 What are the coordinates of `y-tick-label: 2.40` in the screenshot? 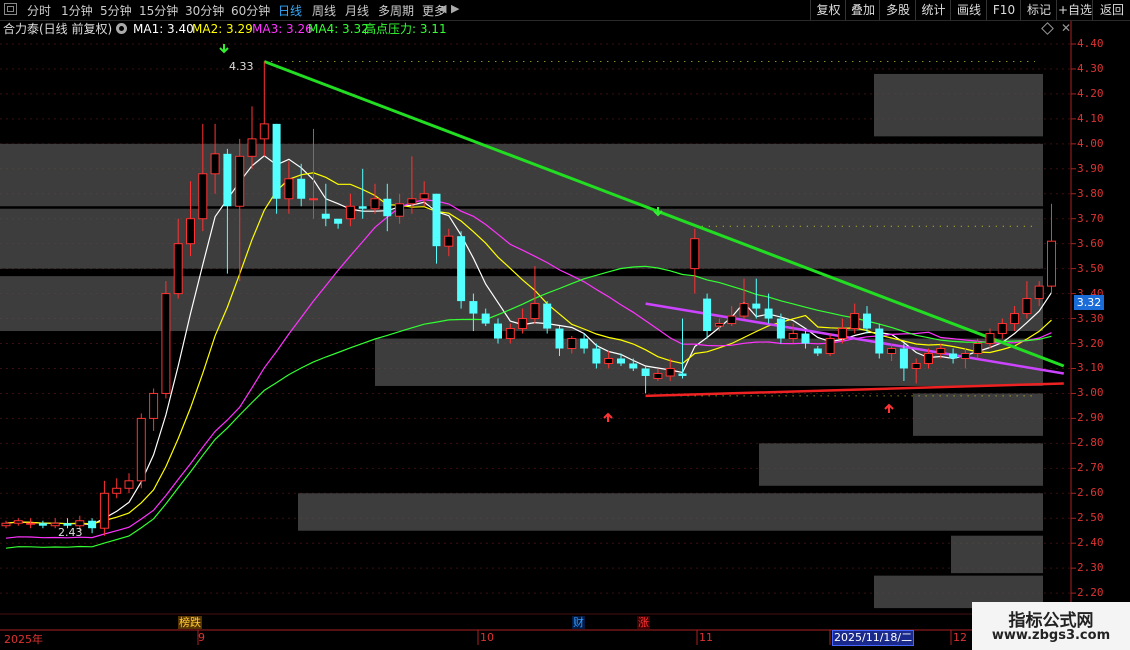 It's located at (1090, 543).